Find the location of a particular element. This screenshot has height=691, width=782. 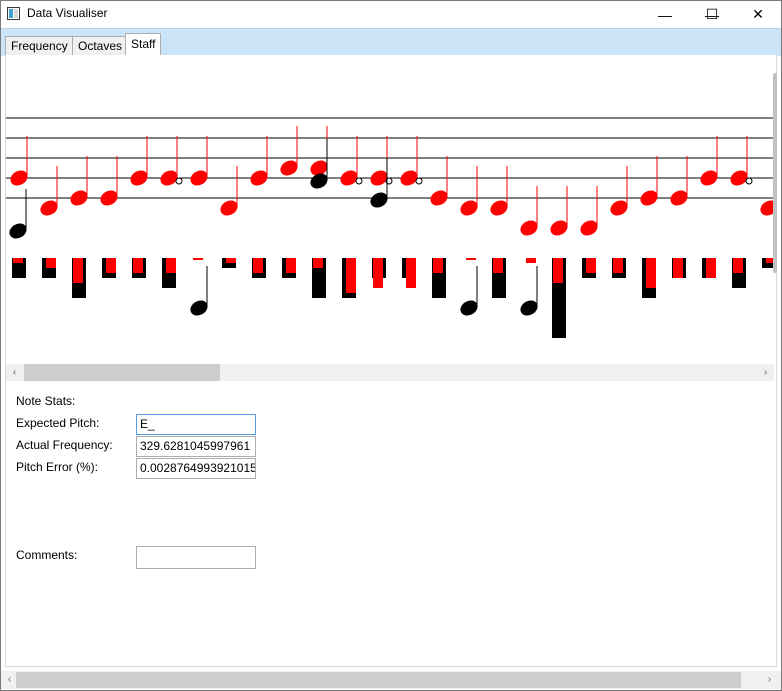

tab-staff: Staff is located at coordinates (143, 44).